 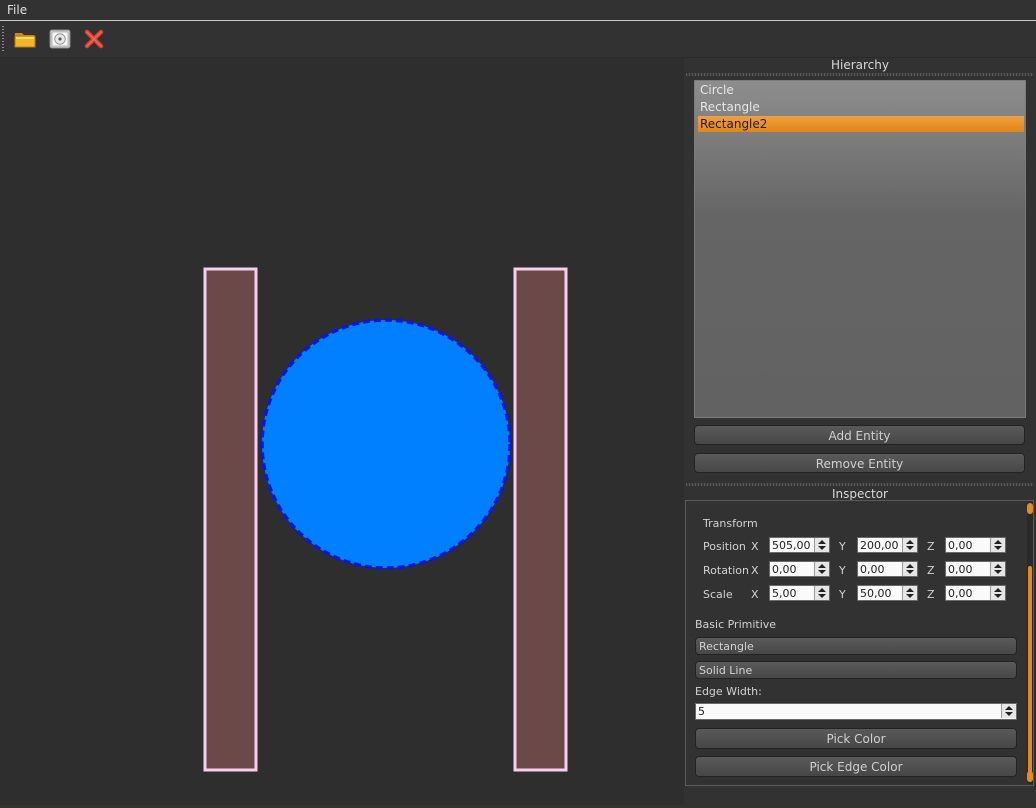 I want to click on inspector-scrollbar-thumb, so click(x=1030, y=671).